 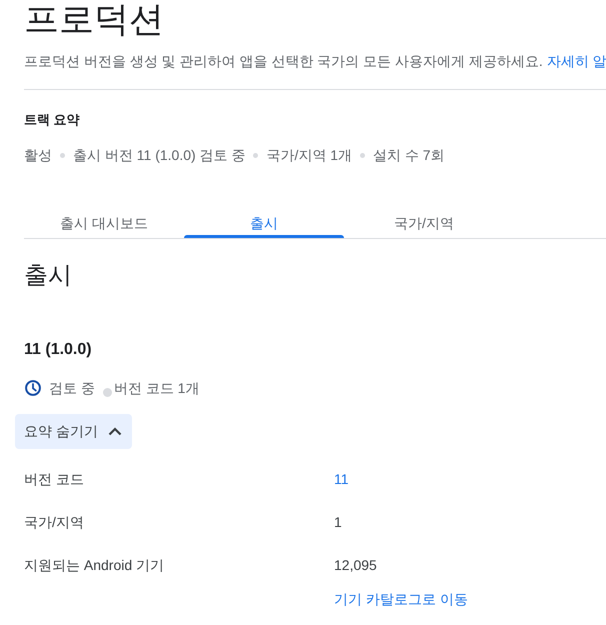 What do you see at coordinates (54, 522) in the screenshot?
I see `detail-label: 국가/지역` at bounding box center [54, 522].